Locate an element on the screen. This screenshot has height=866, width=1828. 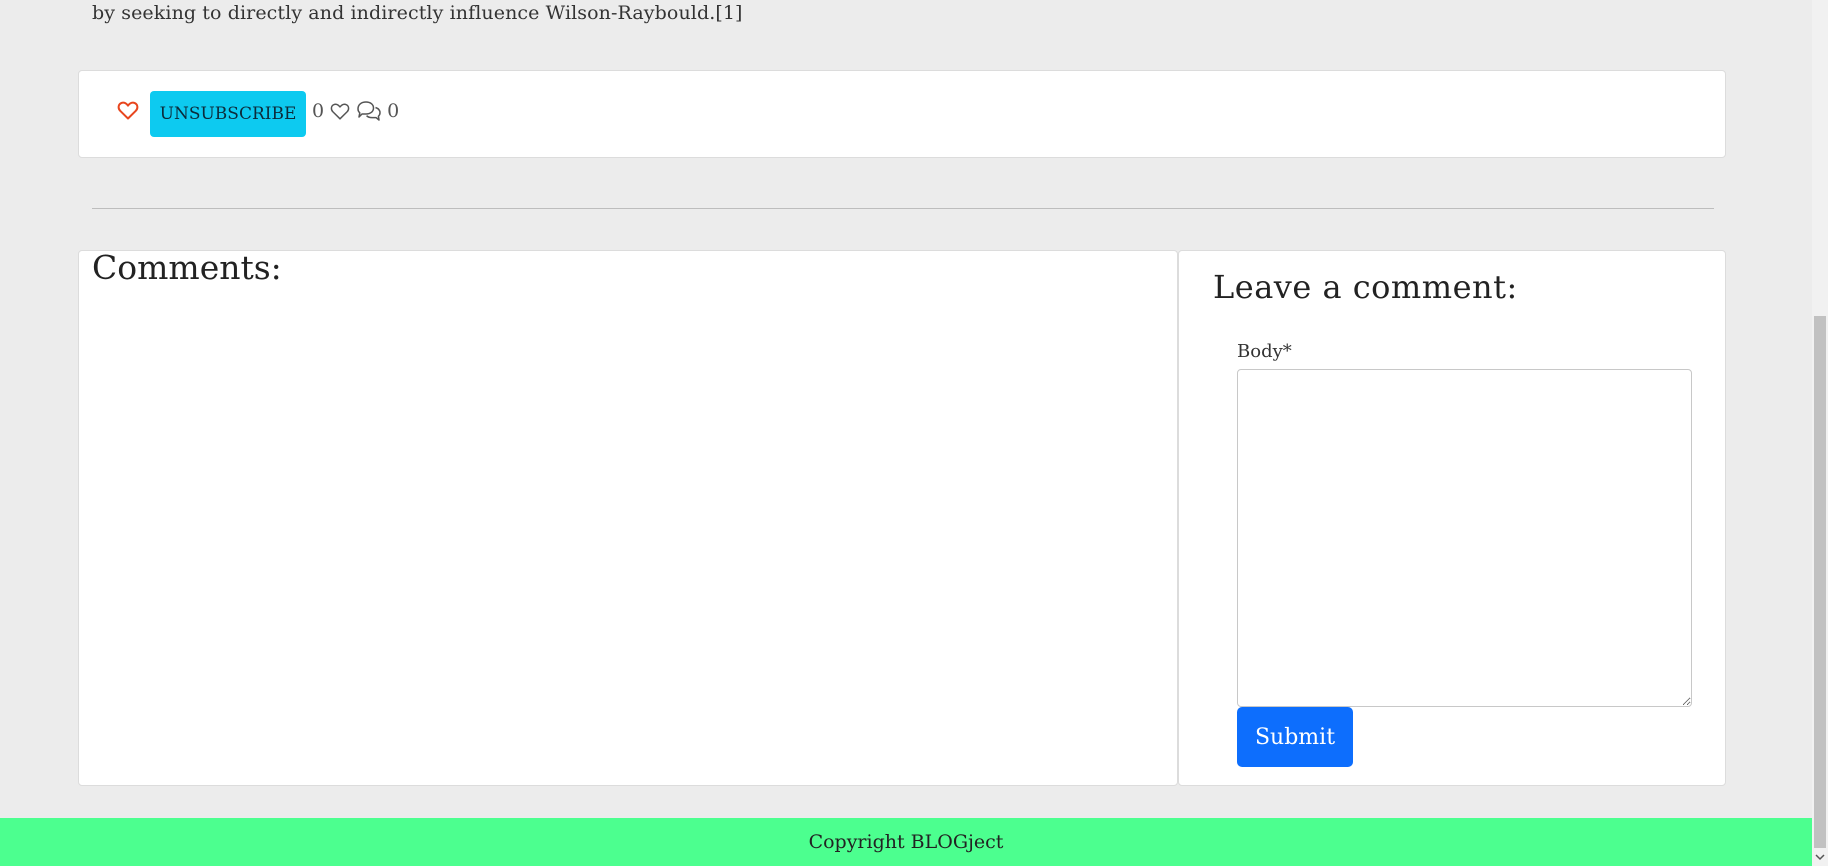
page-scrollbar is located at coordinates (1820, 433).